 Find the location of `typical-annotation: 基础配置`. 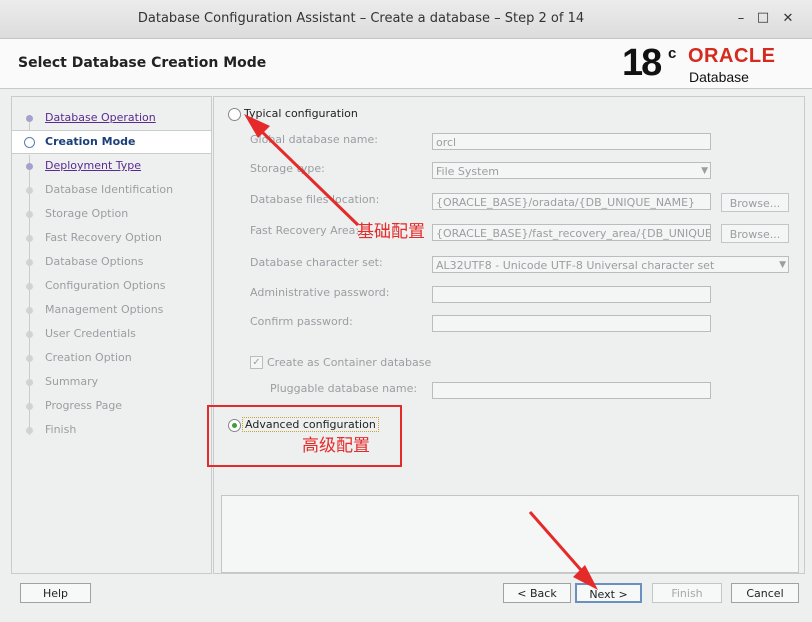

typical-annotation: 基础配置 is located at coordinates (391, 232).